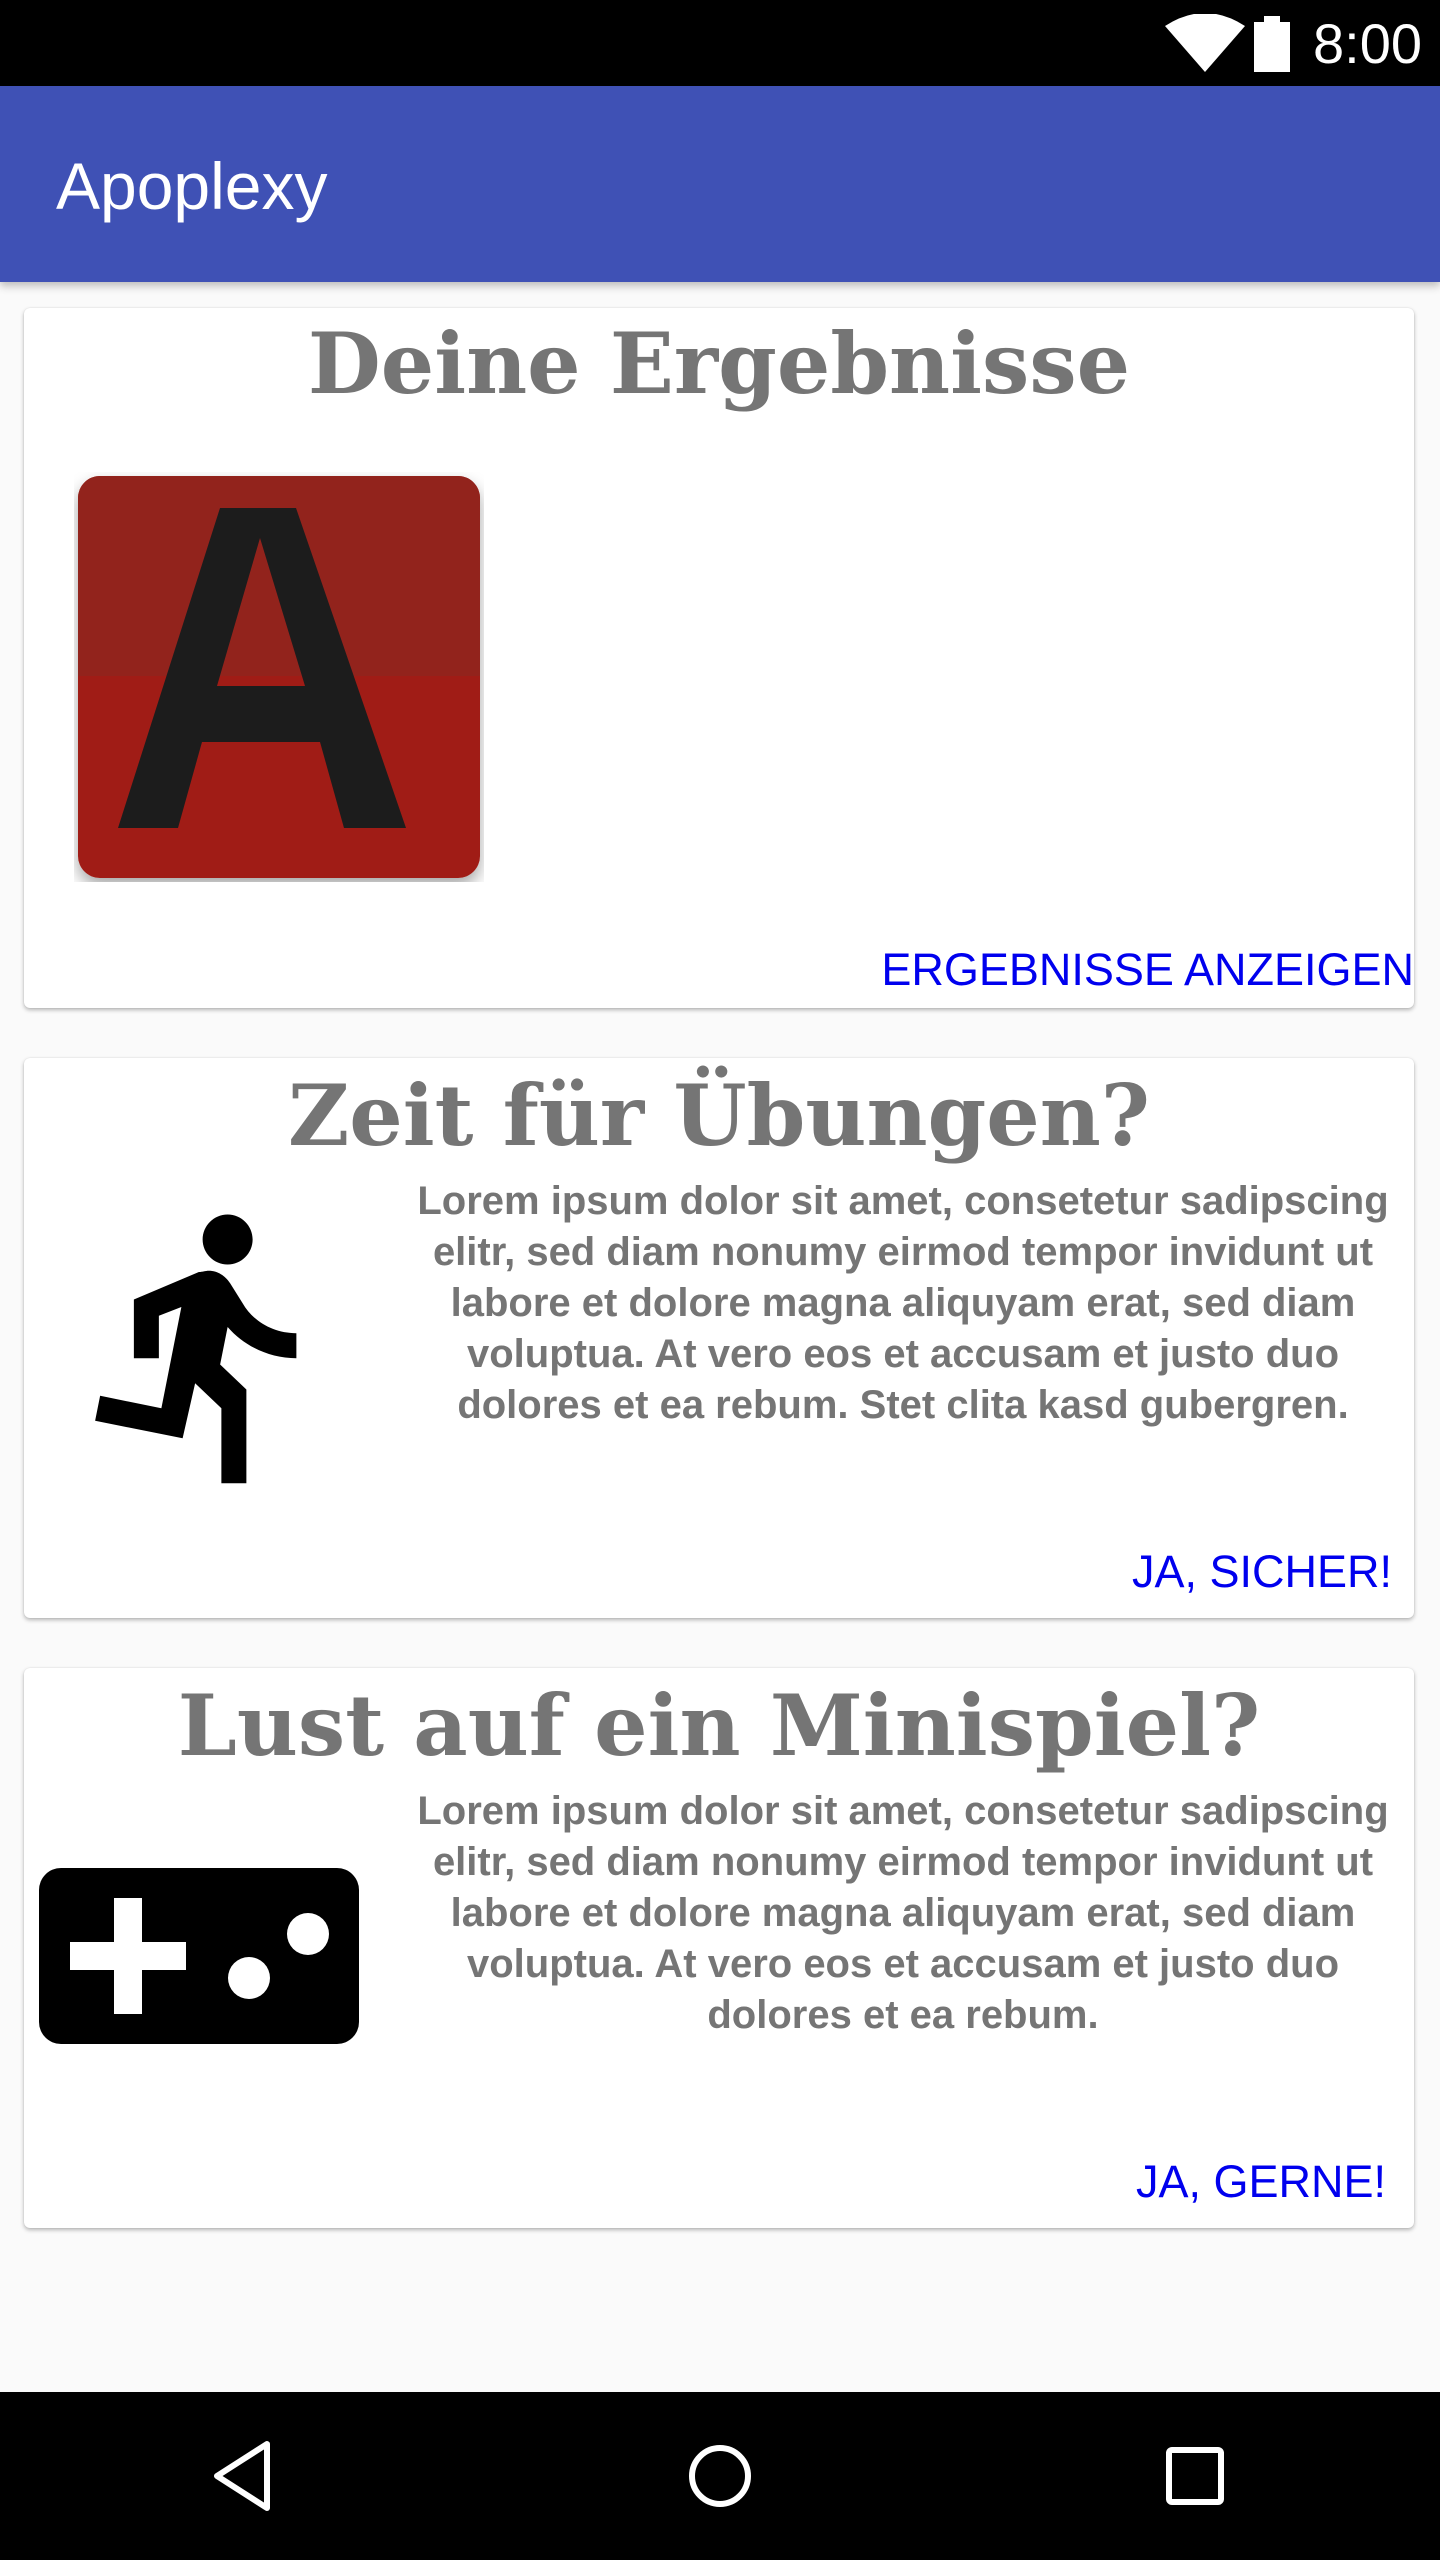 This screenshot has width=1440, height=2560. Describe the element at coordinates (1147, 970) in the screenshot. I see `show-results-button: ERGEBNISSE ANZEIGEN` at that location.